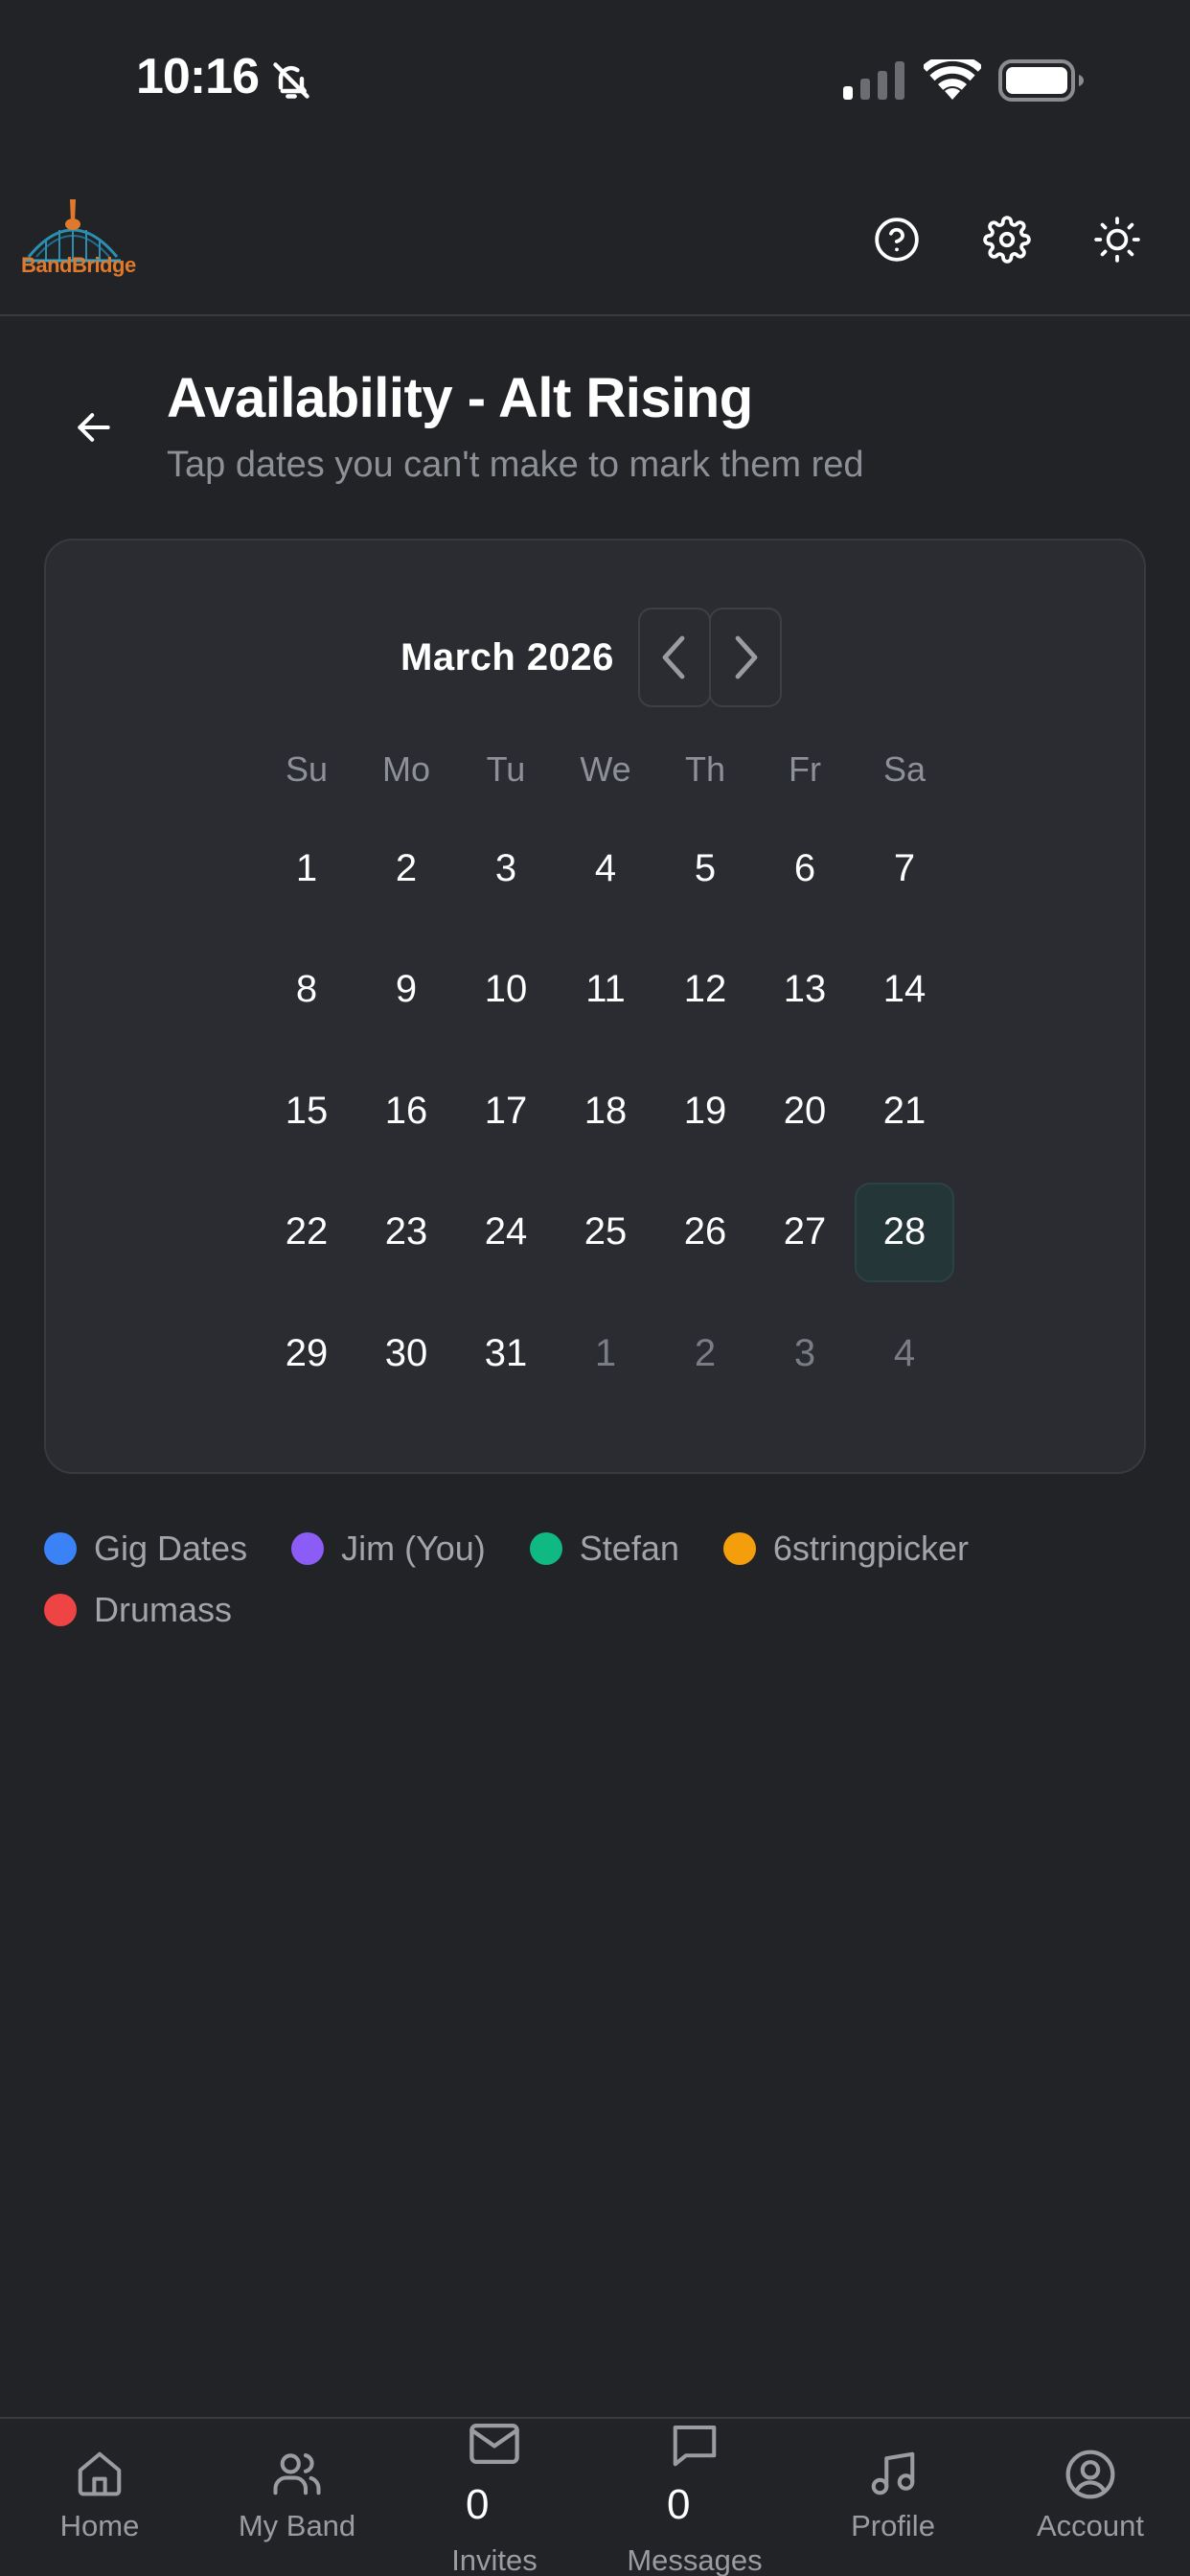 The image size is (1190, 2576). I want to click on status-time: 10:16, so click(198, 76).